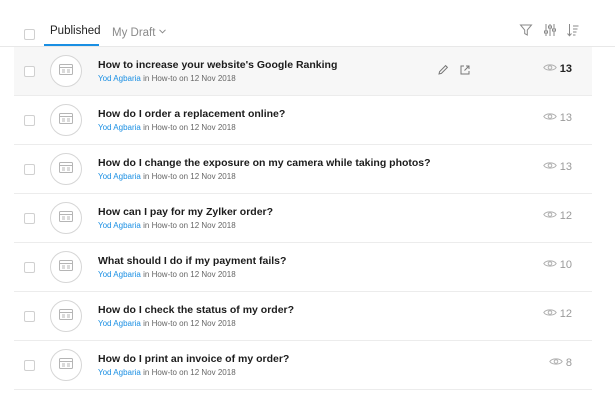 The width and height of the screenshot is (615, 407). What do you see at coordinates (568, 363) in the screenshot?
I see `view-count-value: 8` at bounding box center [568, 363].